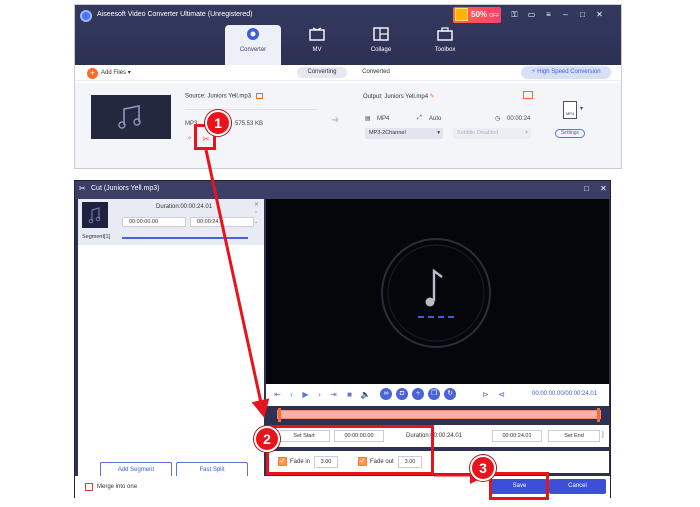 The width and height of the screenshot is (700, 507). I want to click on tab-mv: MV, so click(317, 45).